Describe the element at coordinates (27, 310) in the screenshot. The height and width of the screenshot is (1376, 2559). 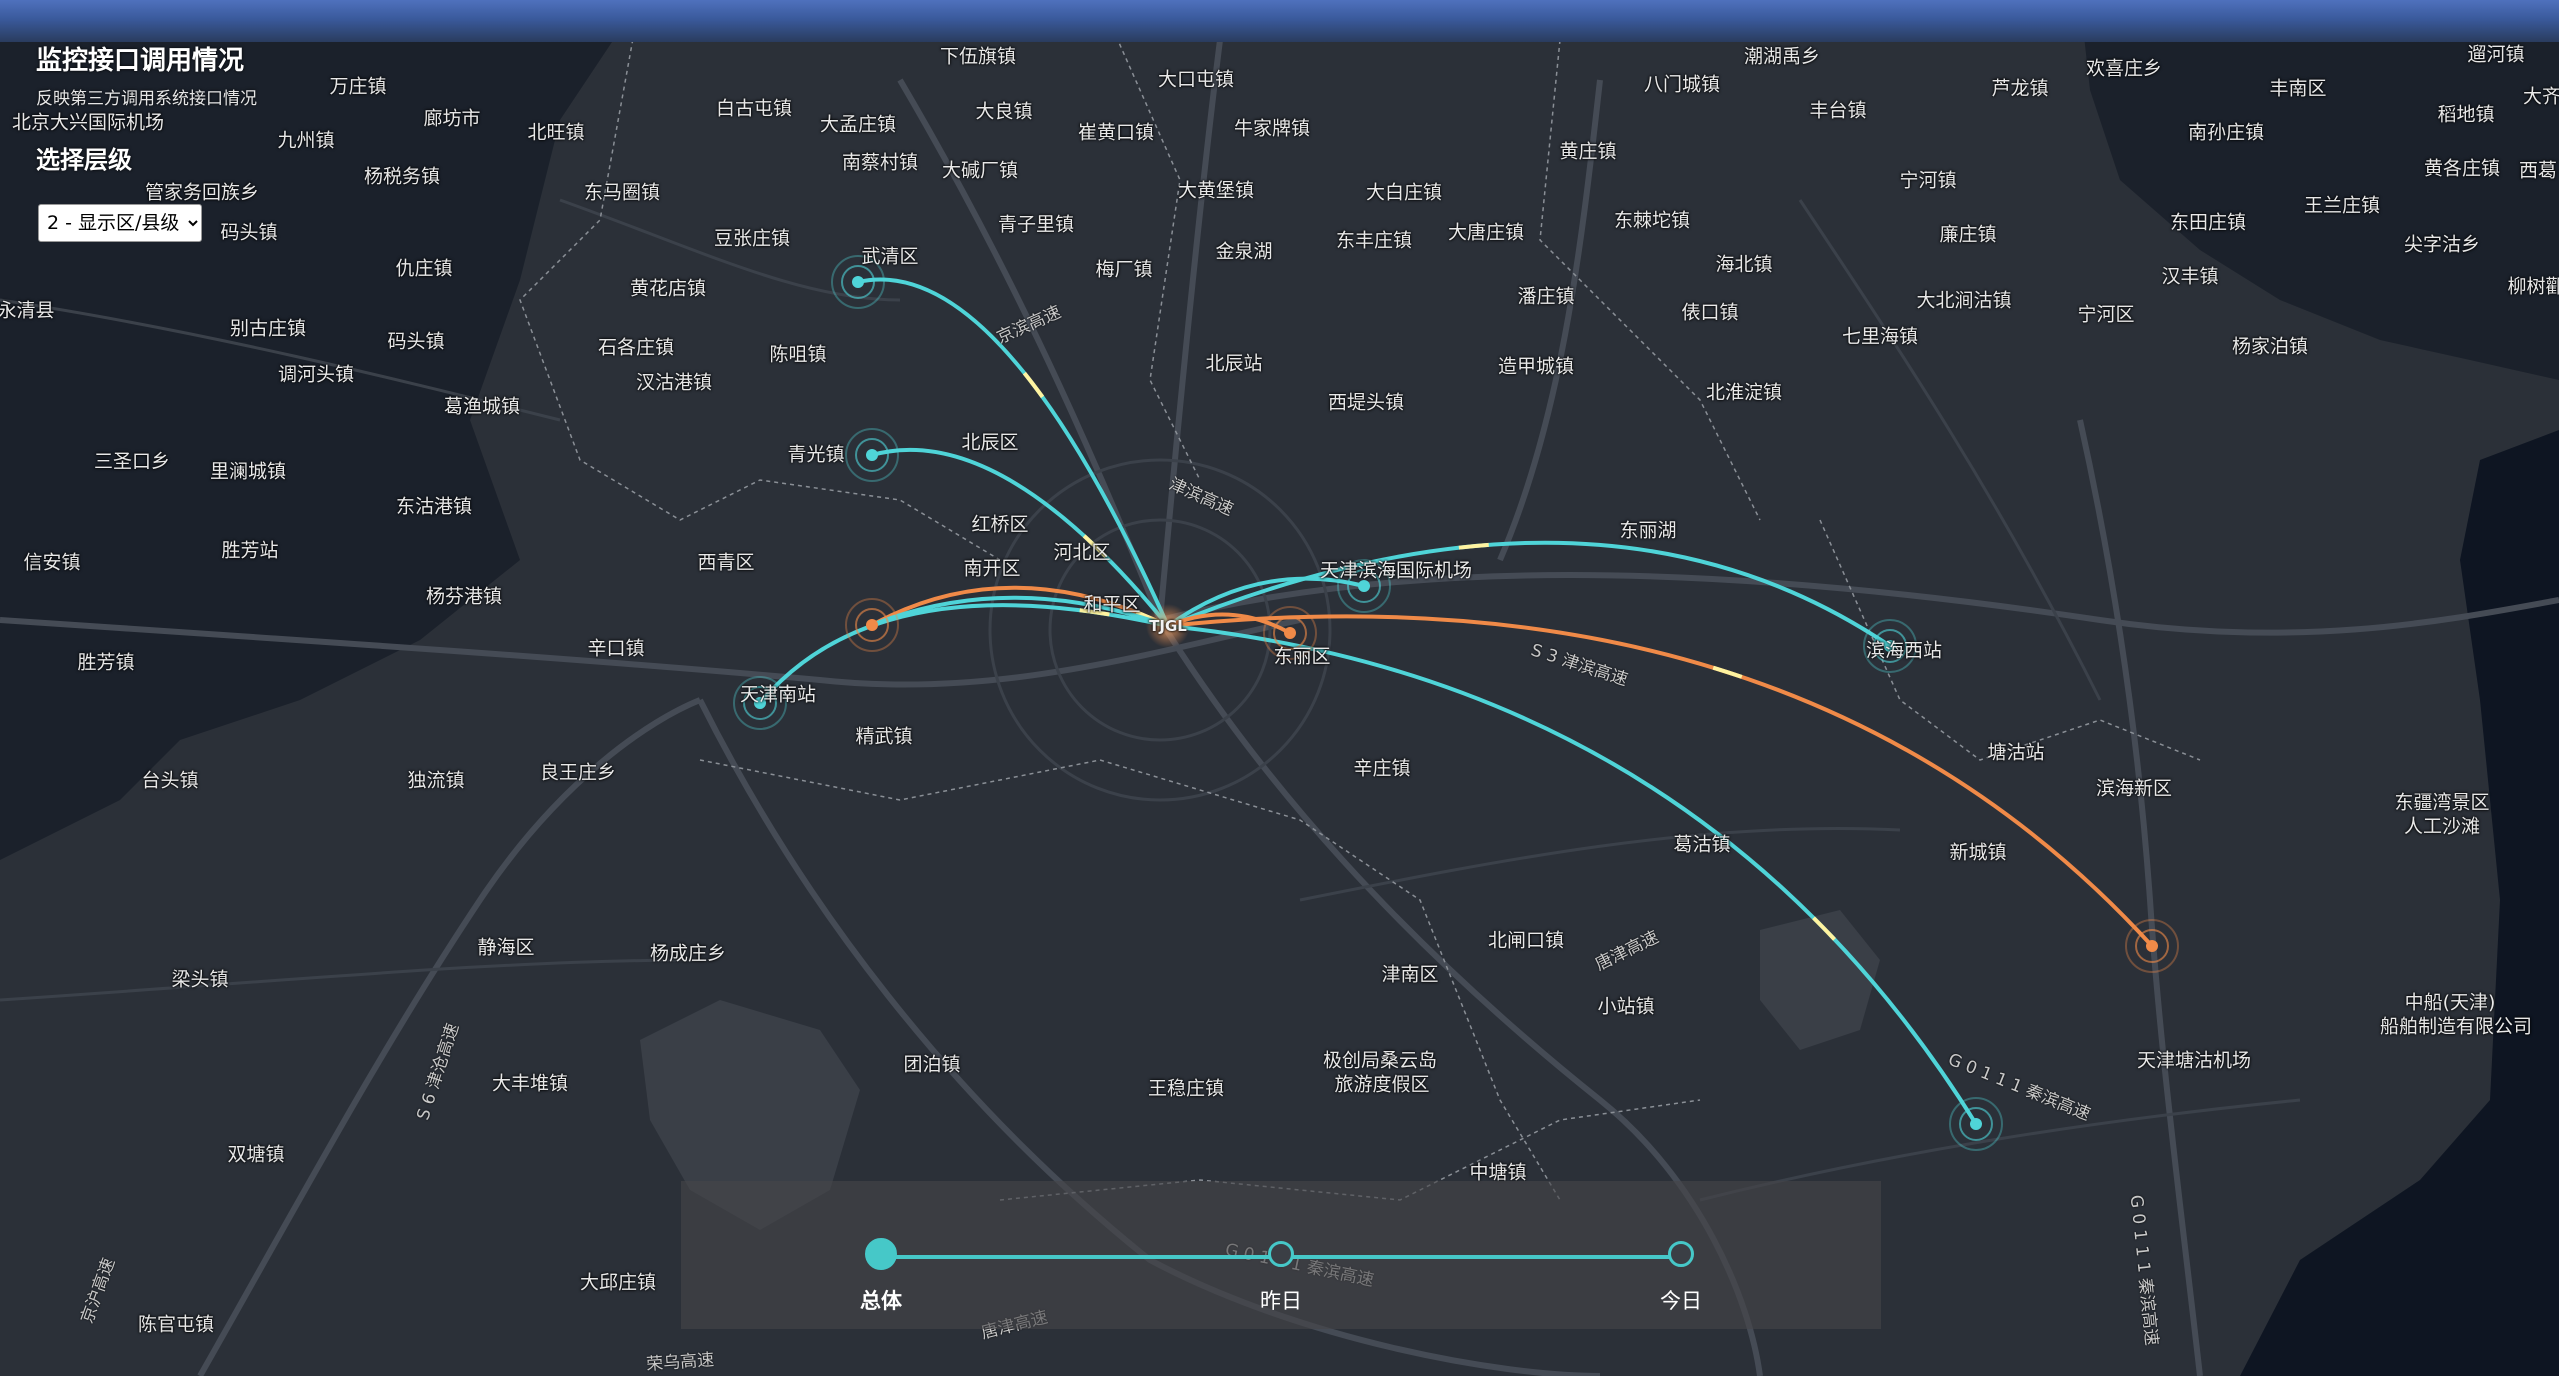
I see `place-label: 永清县` at that location.